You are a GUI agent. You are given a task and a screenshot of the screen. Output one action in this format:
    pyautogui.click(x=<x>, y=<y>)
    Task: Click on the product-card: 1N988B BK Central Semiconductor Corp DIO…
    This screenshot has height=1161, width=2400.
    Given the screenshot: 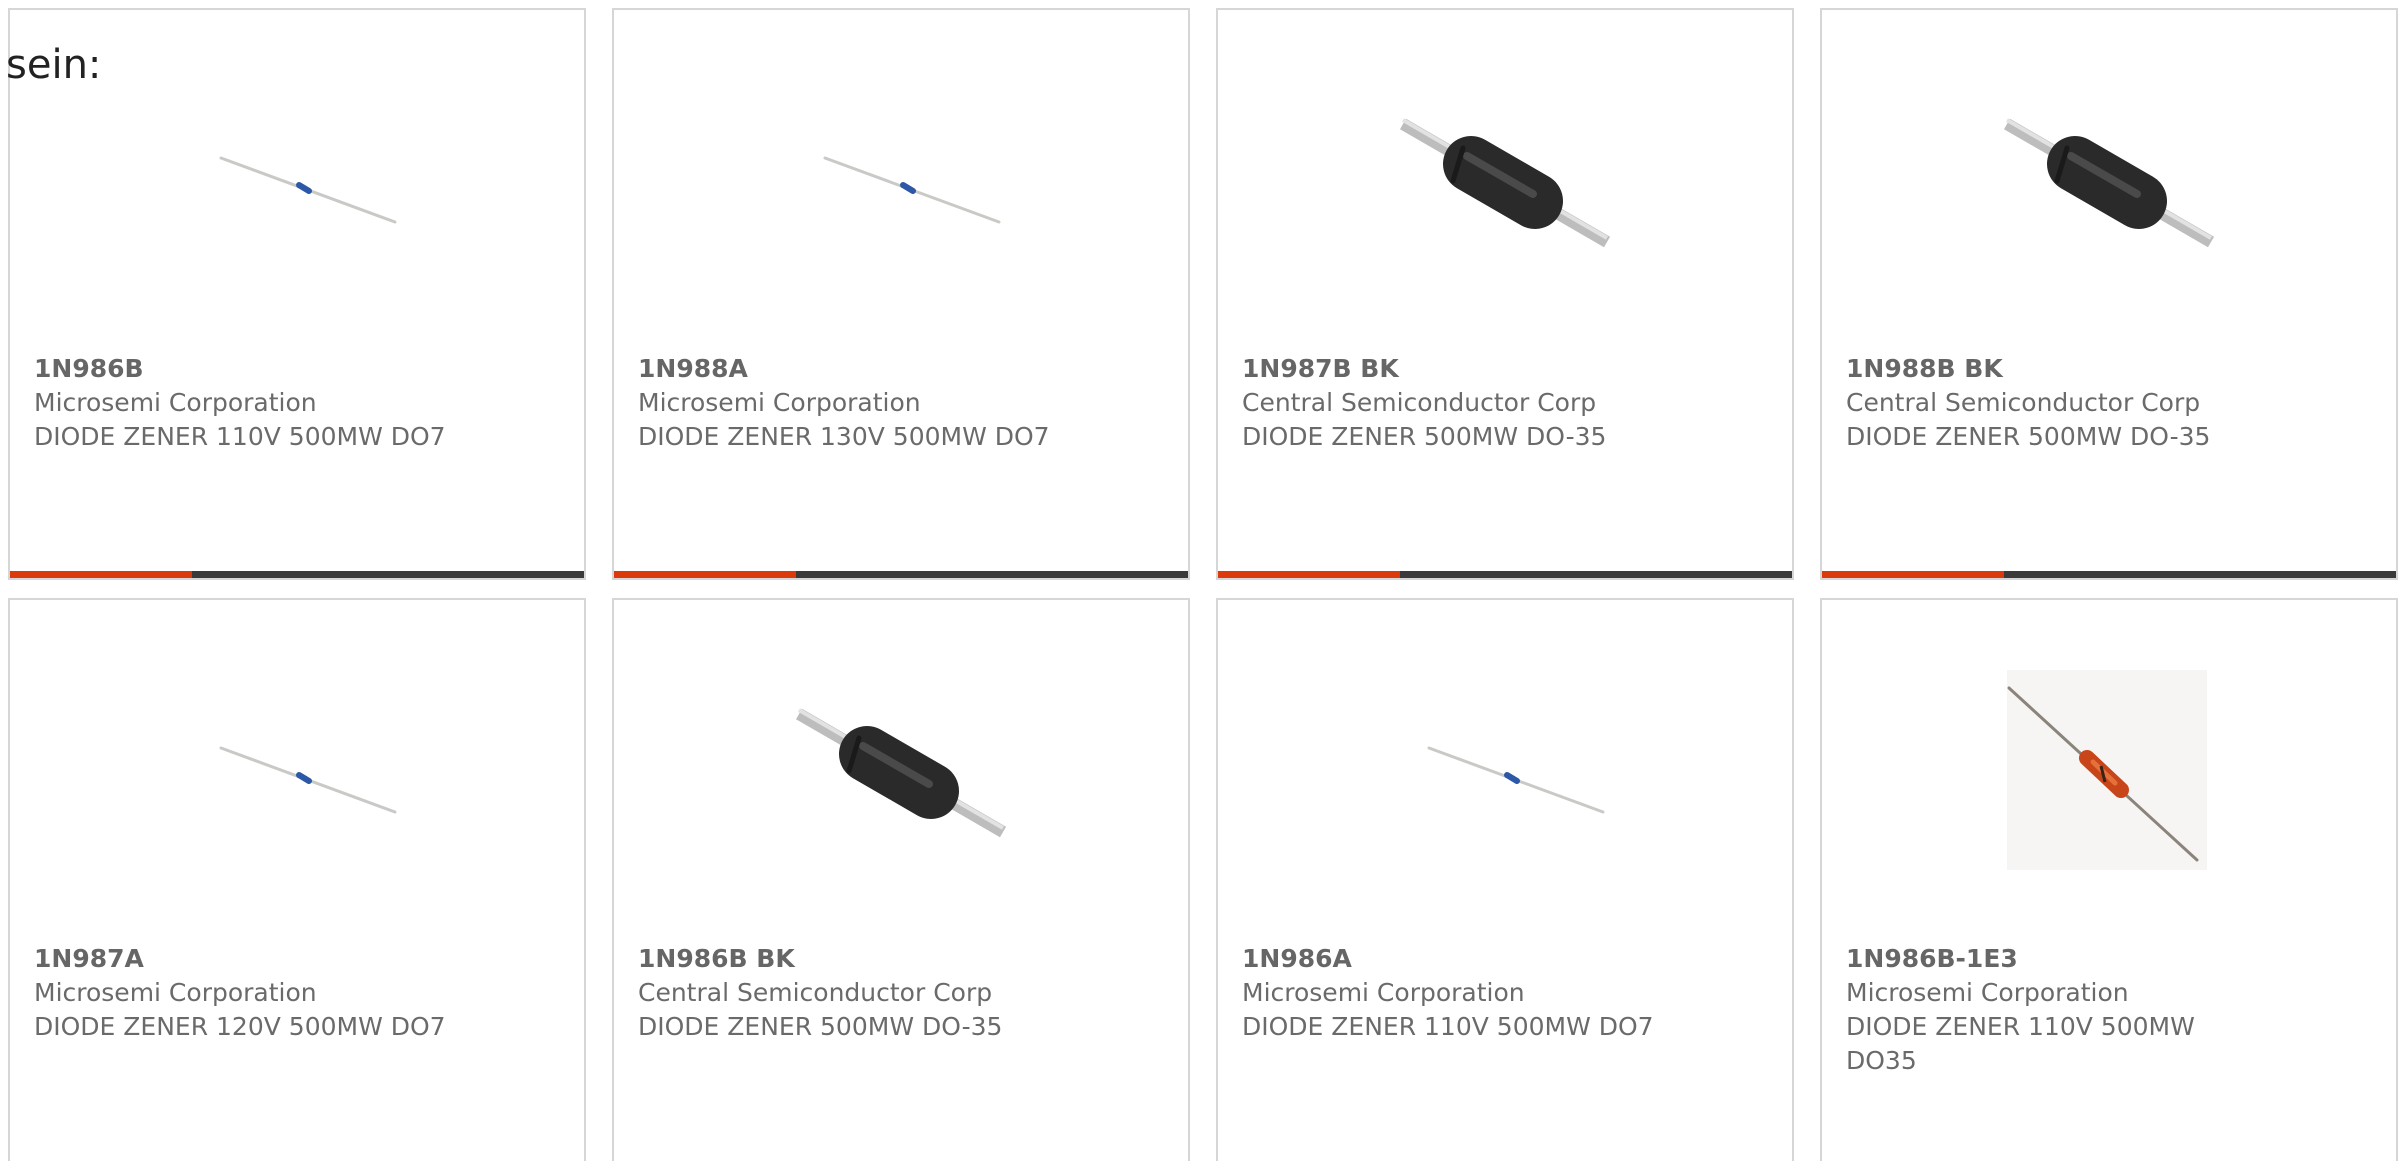 What is the action you would take?
    pyautogui.click(x=2109, y=294)
    